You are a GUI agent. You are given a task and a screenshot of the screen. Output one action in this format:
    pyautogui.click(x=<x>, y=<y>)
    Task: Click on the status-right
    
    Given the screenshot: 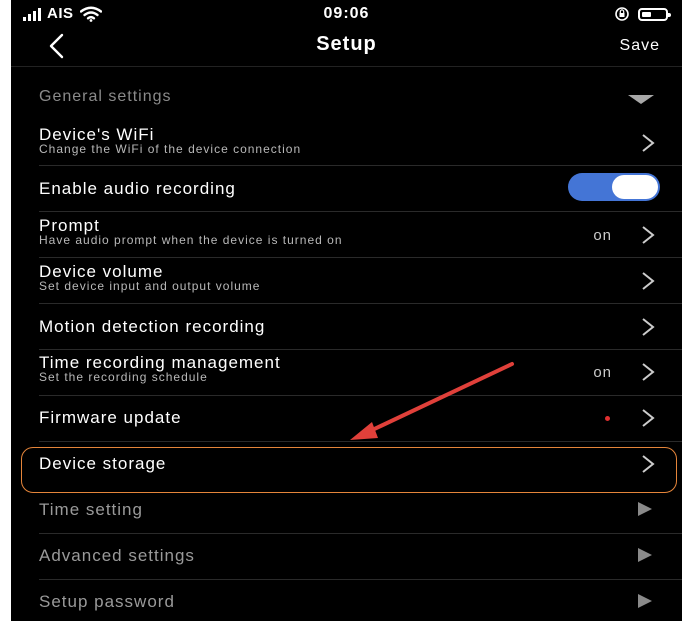 What is the action you would take?
    pyautogui.click(x=642, y=14)
    